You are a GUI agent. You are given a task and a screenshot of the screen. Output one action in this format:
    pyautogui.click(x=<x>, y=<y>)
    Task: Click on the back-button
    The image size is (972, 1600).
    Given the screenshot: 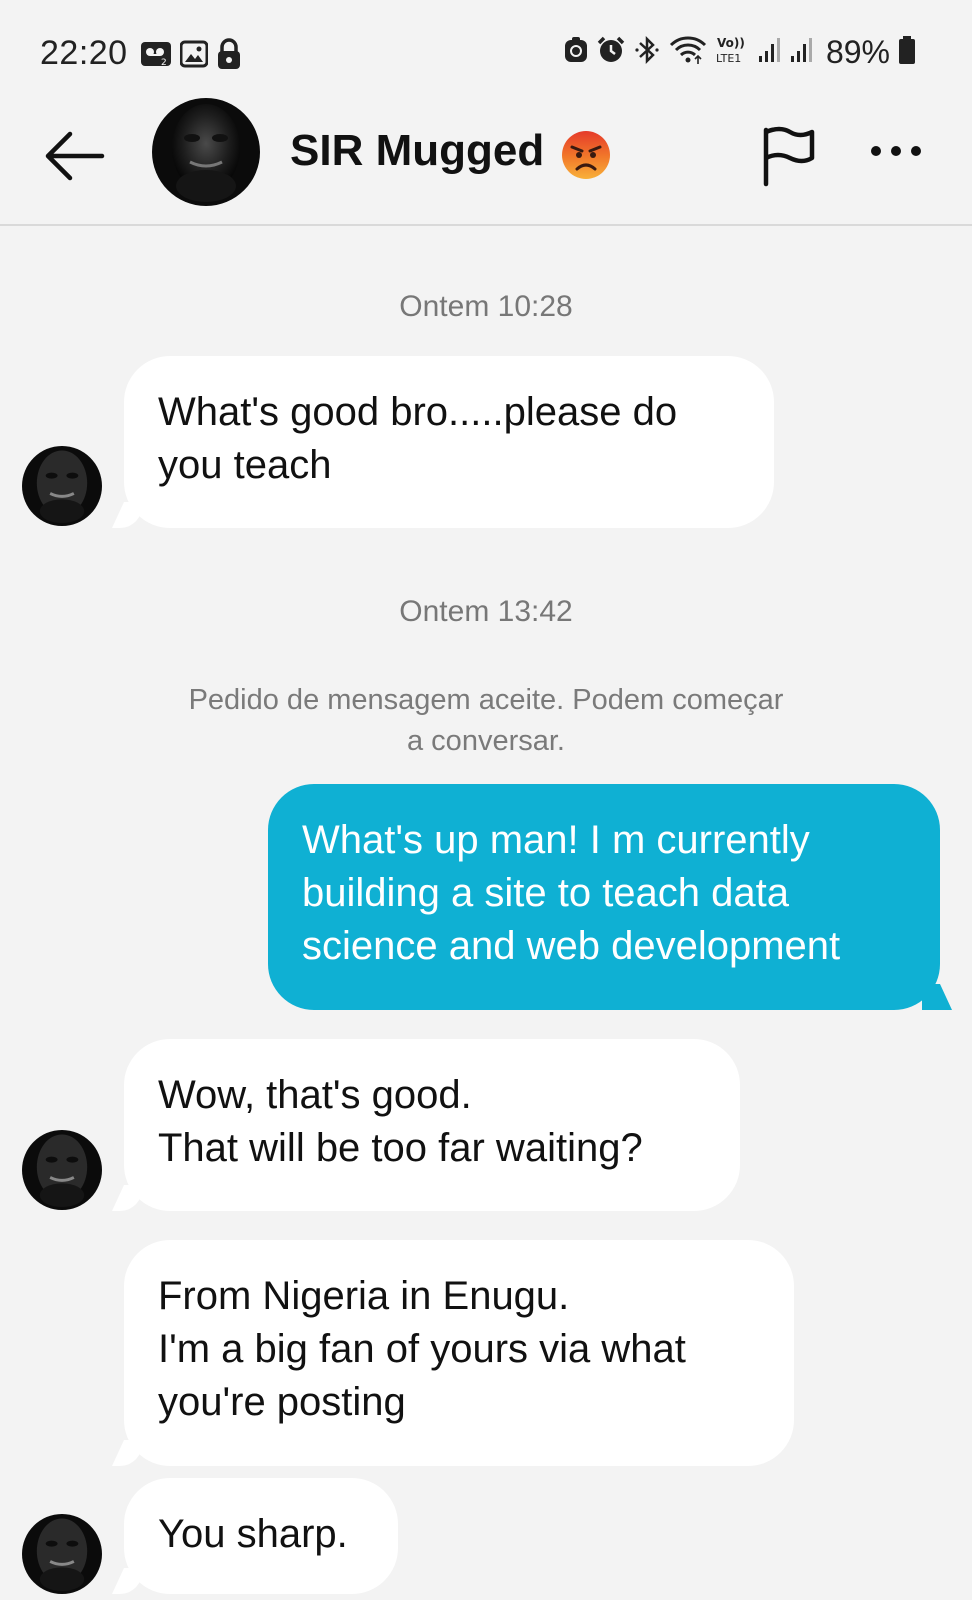 What is the action you would take?
    pyautogui.click(x=75, y=156)
    